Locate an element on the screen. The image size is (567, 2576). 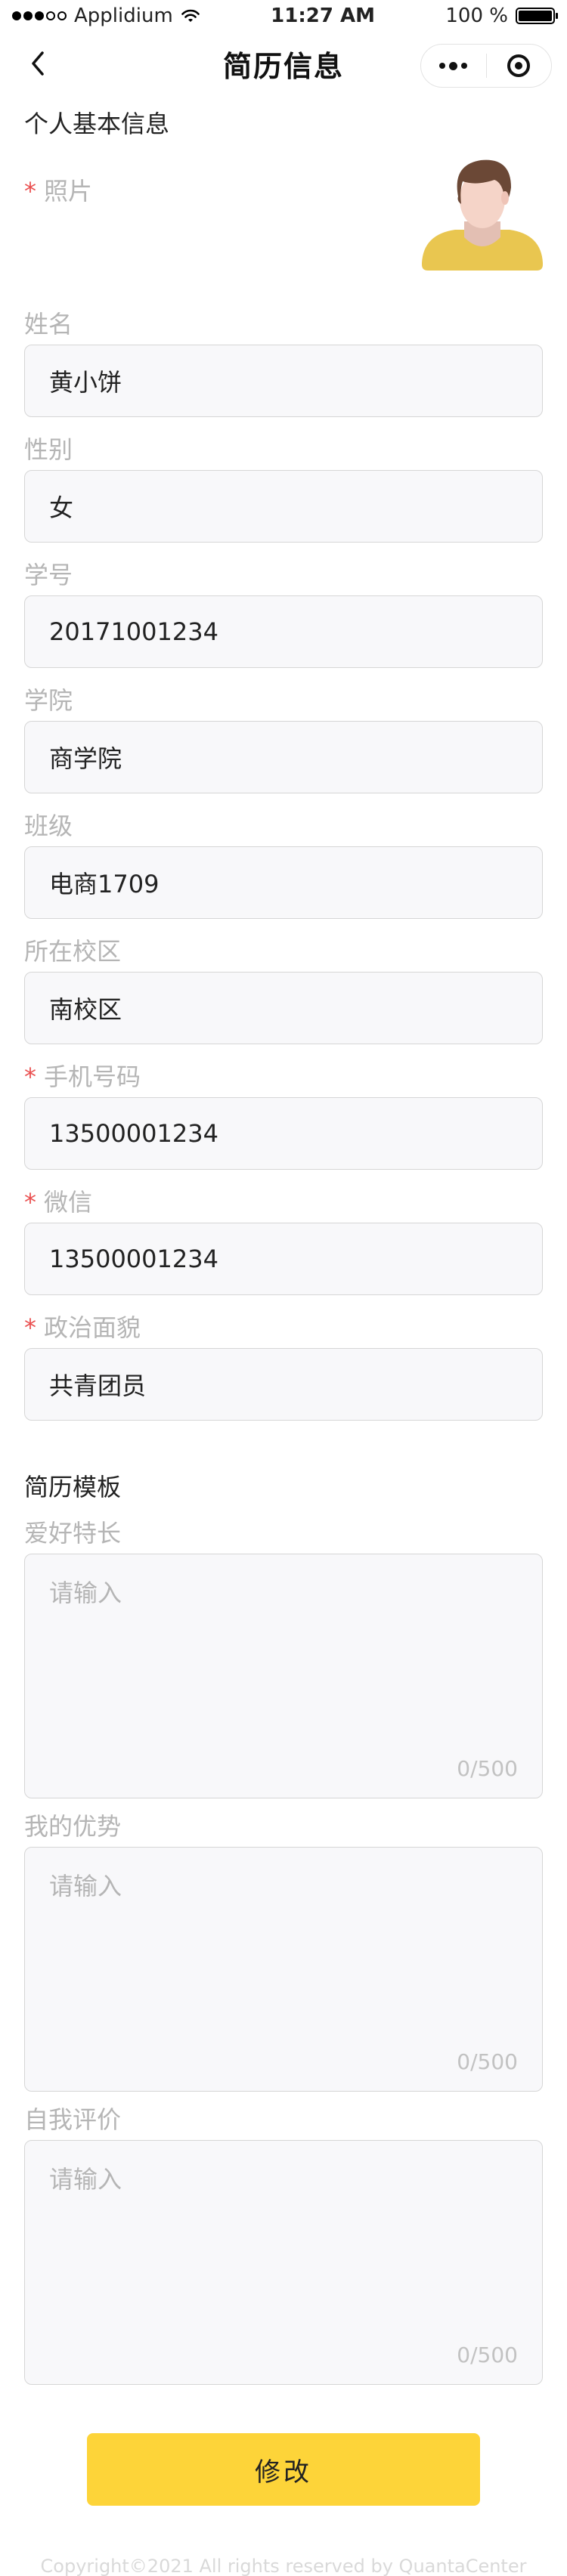
battery-percent: 100 % is located at coordinates (476, 16).